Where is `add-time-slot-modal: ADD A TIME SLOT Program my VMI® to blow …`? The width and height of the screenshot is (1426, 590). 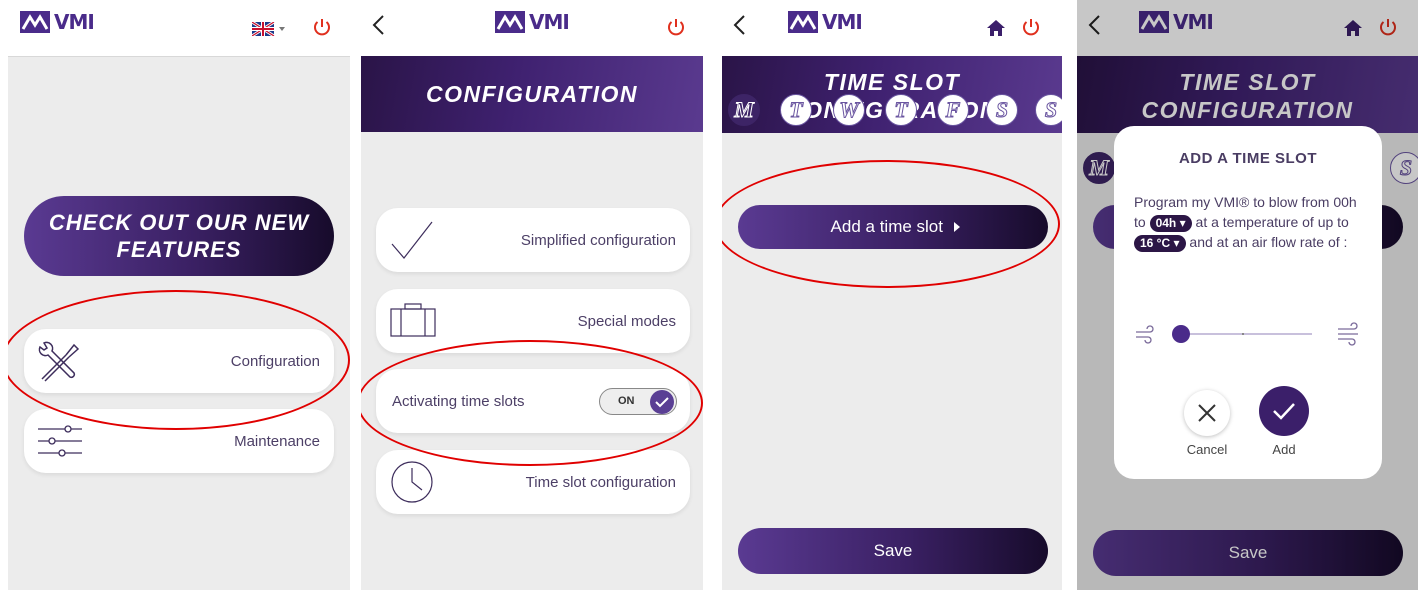
add-time-slot-modal: ADD A TIME SLOT Program my VMI® to blow … is located at coordinates (1248, 302).